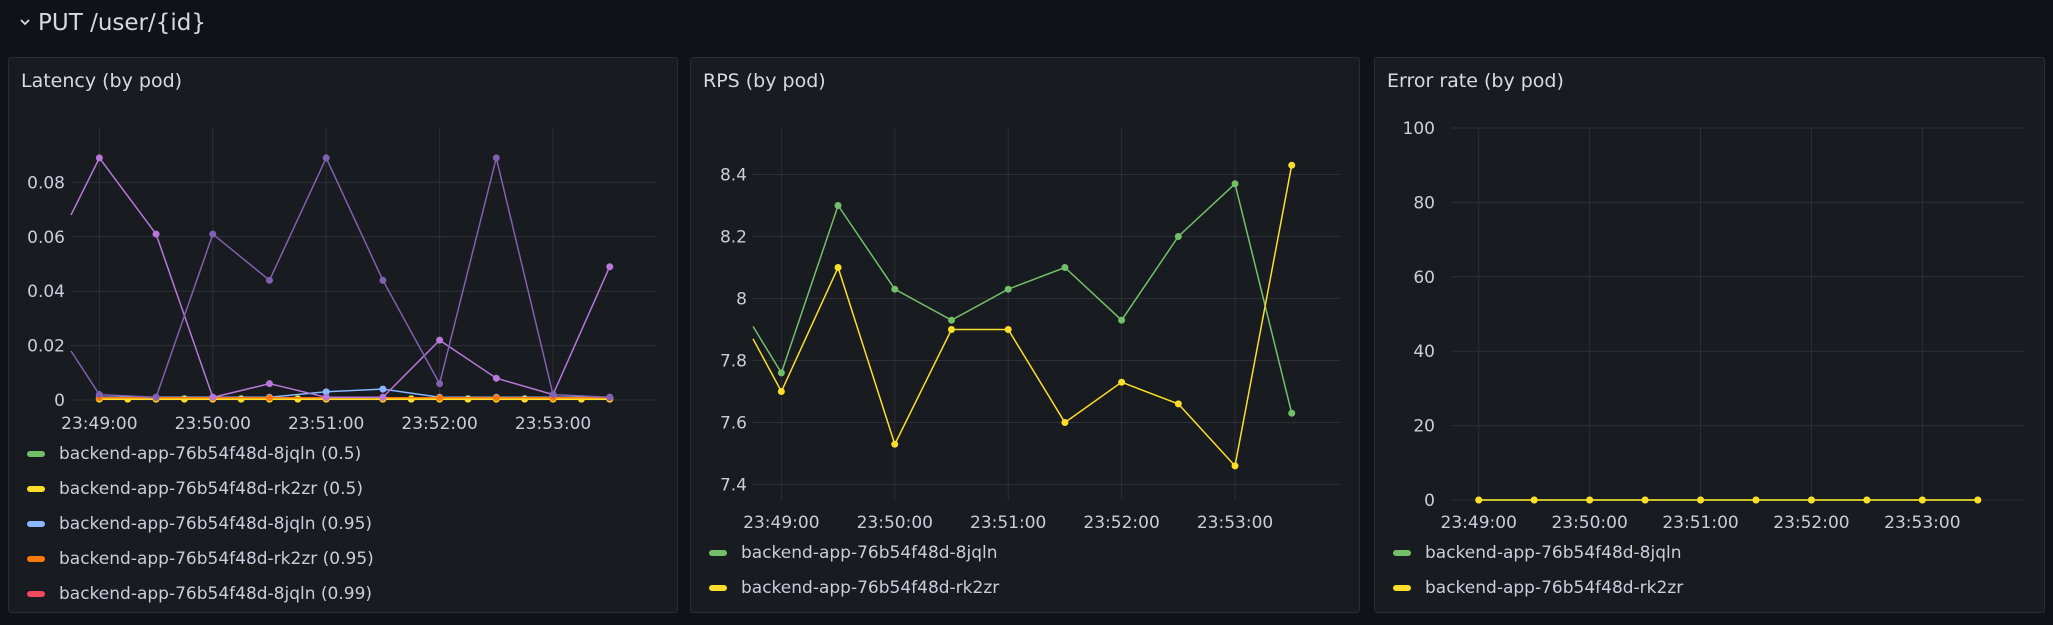 This screenshot has height=625, width=2053. I want to click on y-tick-label: 0.02, so click(46, 347).